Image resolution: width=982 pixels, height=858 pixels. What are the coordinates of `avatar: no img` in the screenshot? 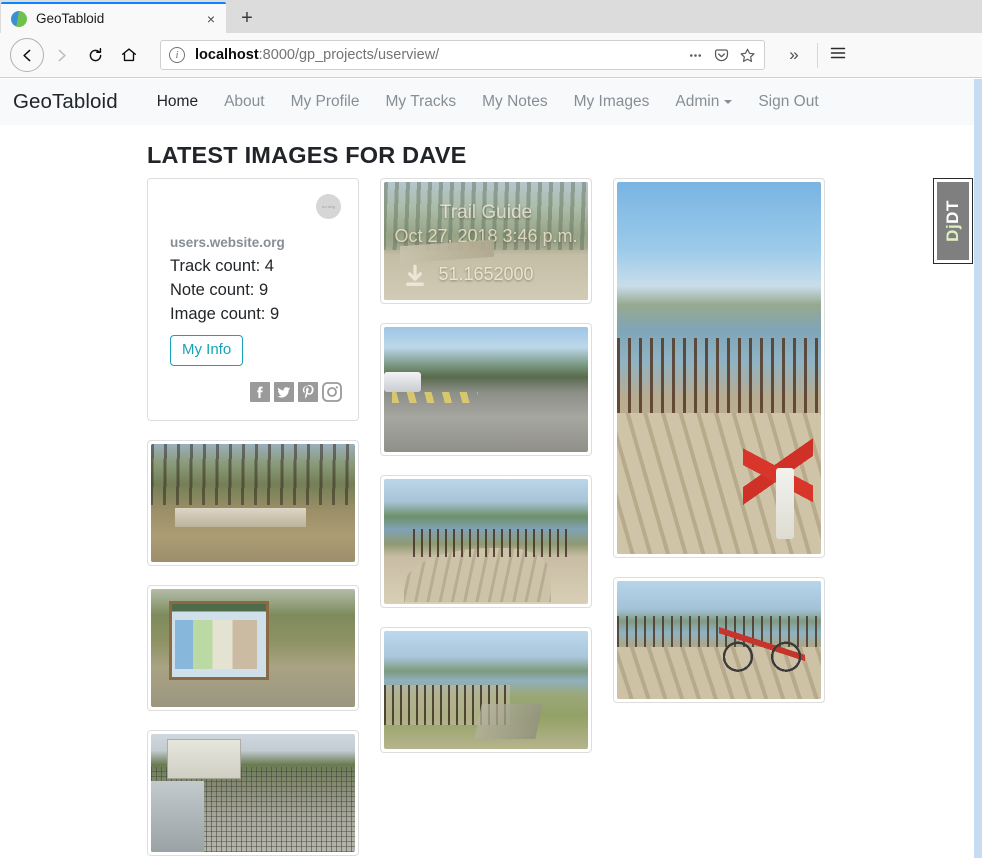 It's located at (328, 206).